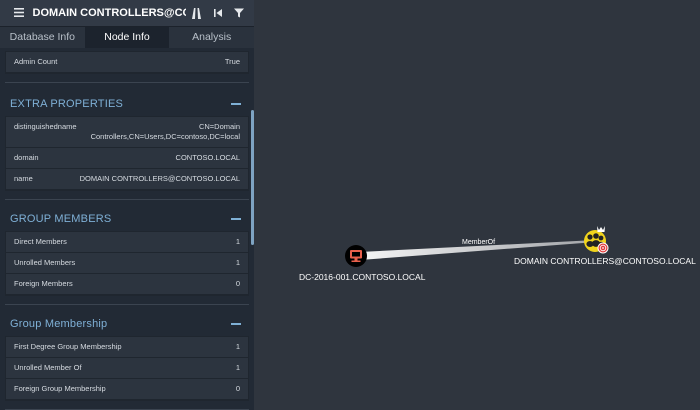  What do you see at coordinates (218, 13) in the screenshot?
I see `back-icon` at bounding box center [218, 13].